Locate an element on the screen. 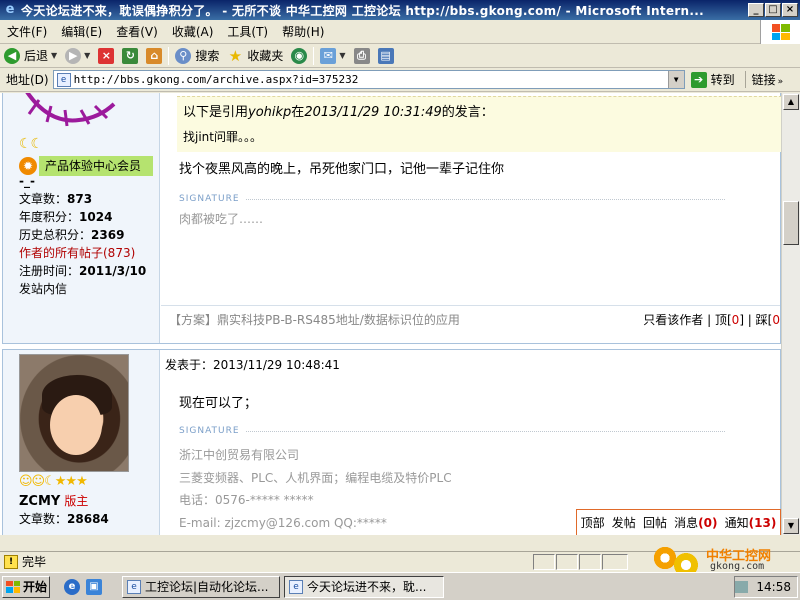  scroll-up-icon: ▲ is located at coordinates (791, 102).